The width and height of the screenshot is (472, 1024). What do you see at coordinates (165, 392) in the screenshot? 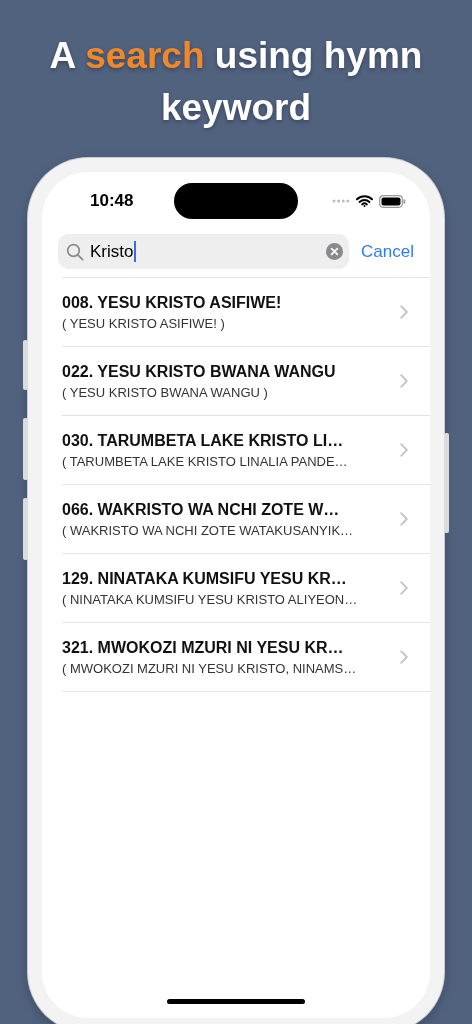
I see `hymn-subtitle: ( YESU KRISTO BWANA WANGU )` at bounding box center [165, 392].